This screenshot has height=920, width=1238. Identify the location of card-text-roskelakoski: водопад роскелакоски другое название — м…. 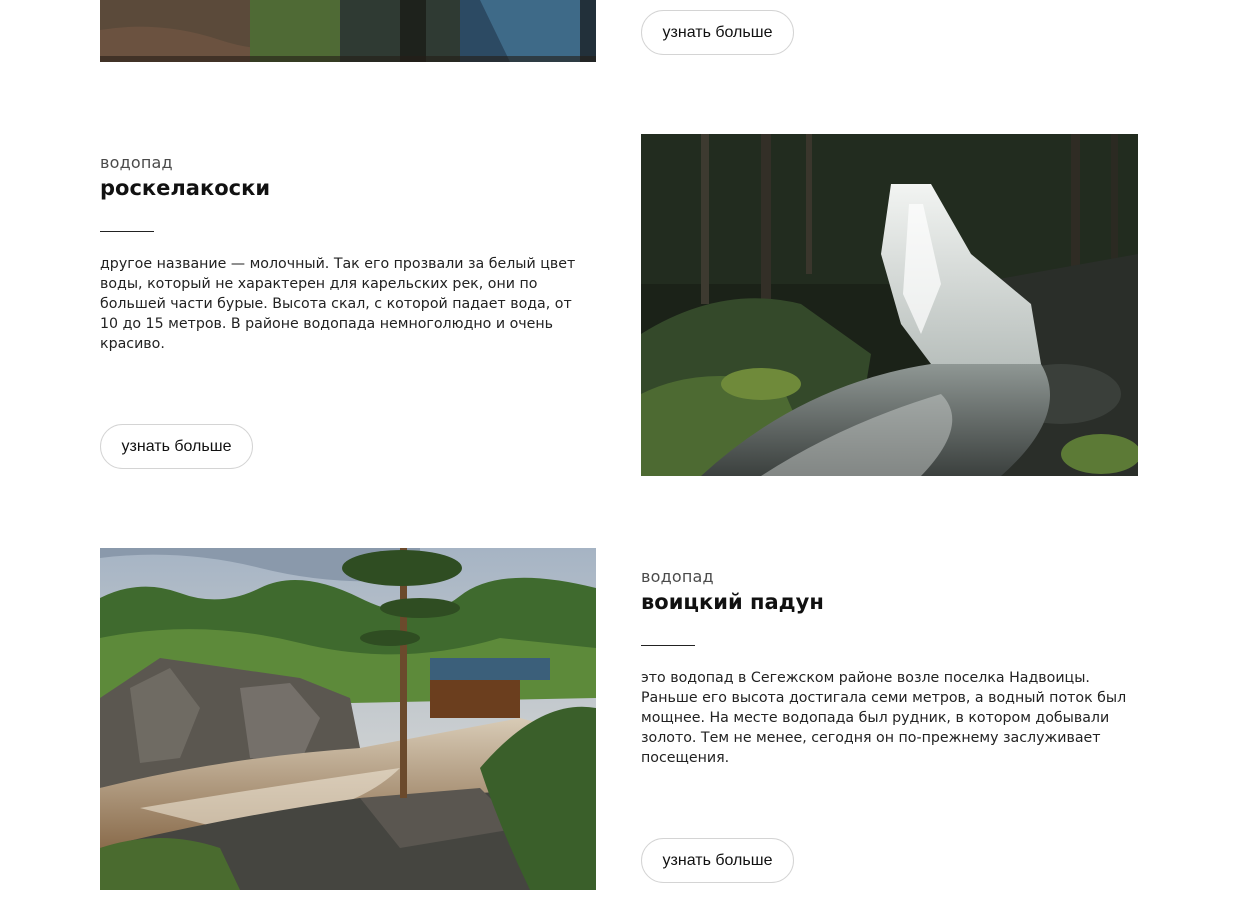
(350, 253).